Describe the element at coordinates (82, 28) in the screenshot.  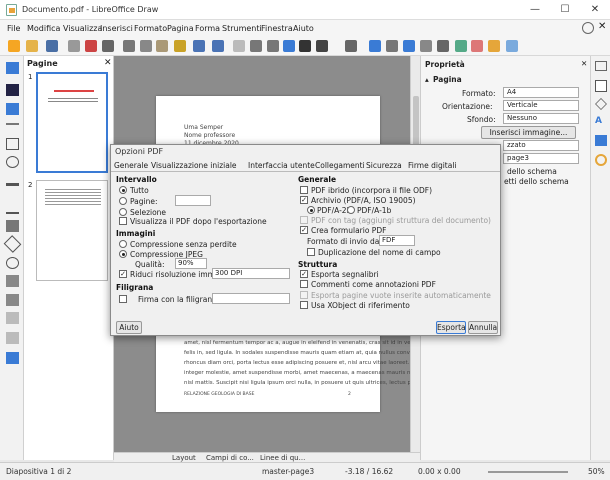
I see `menu-visualizza: Visualizza` at that location.